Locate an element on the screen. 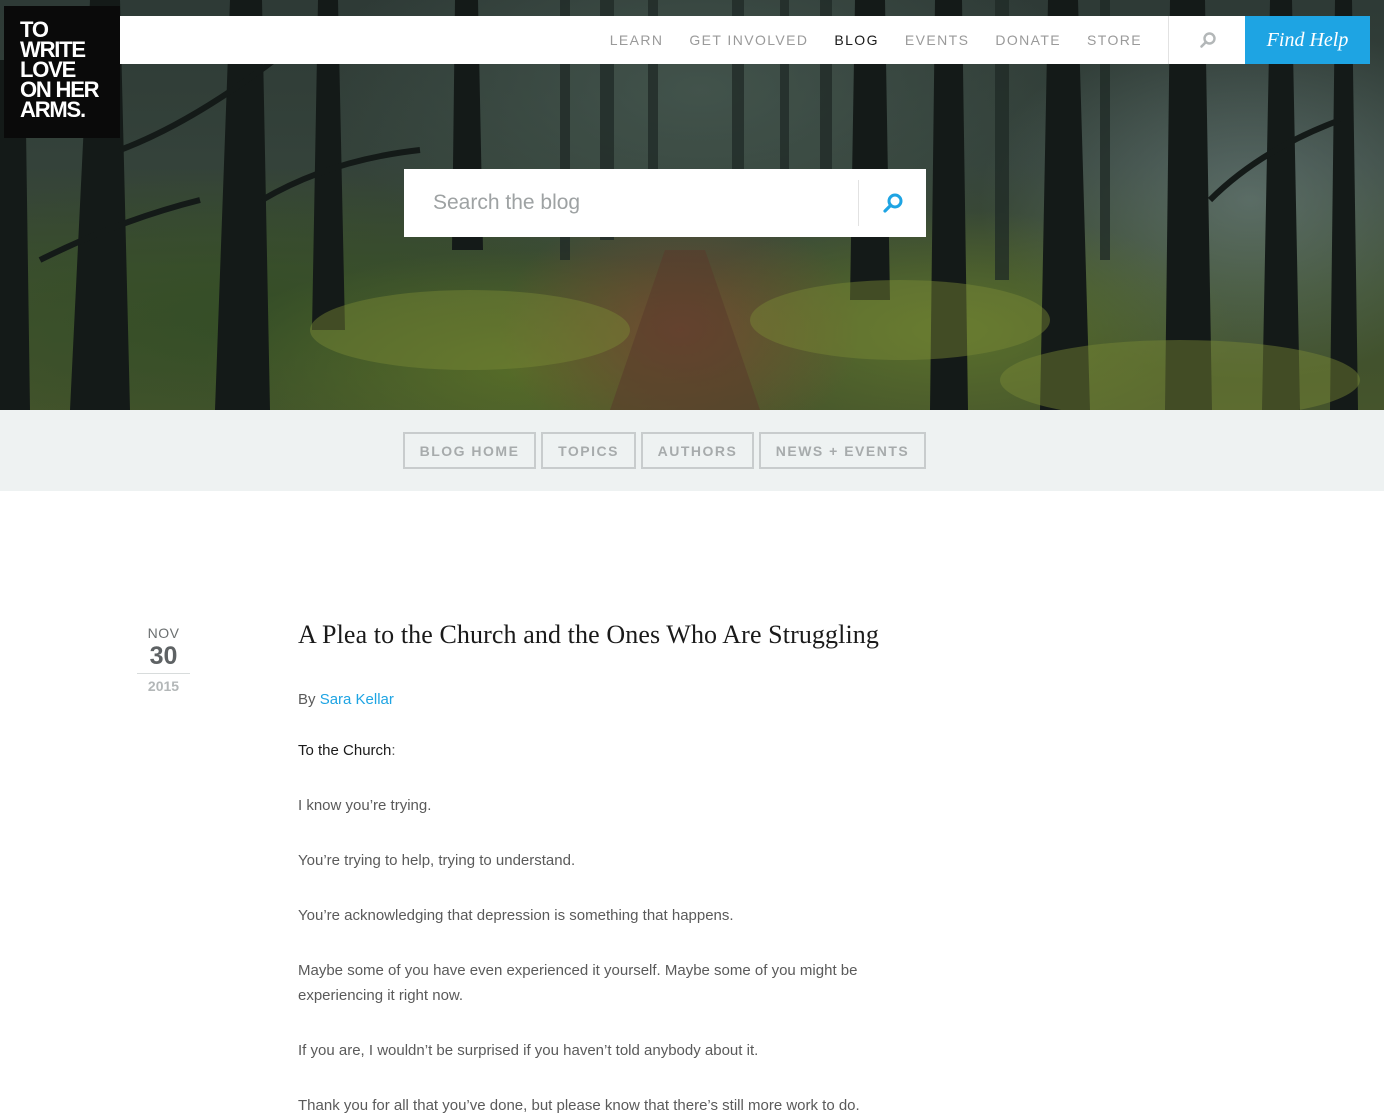 Image resolution: width=1384 pixels, height=1119 pixels. post-salutation: To the Church: is located at coordinates (618, 750).